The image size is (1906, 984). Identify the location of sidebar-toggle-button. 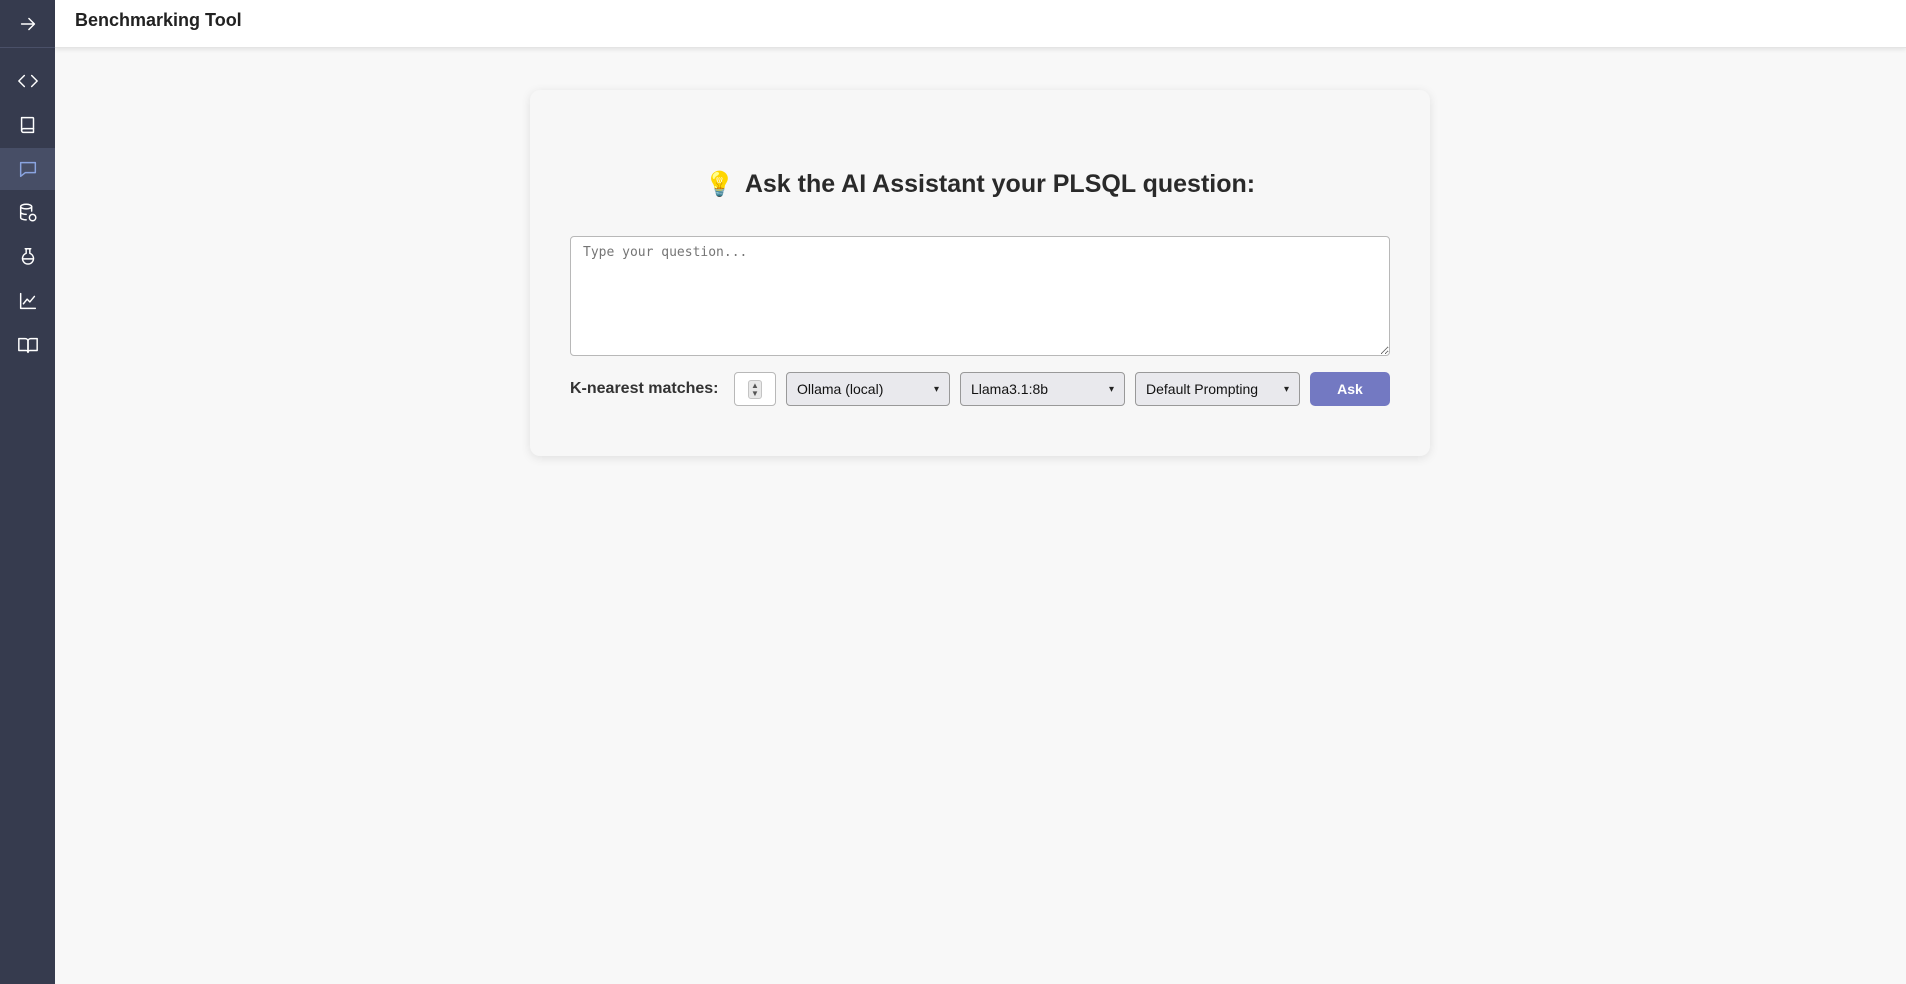
(27, 24).